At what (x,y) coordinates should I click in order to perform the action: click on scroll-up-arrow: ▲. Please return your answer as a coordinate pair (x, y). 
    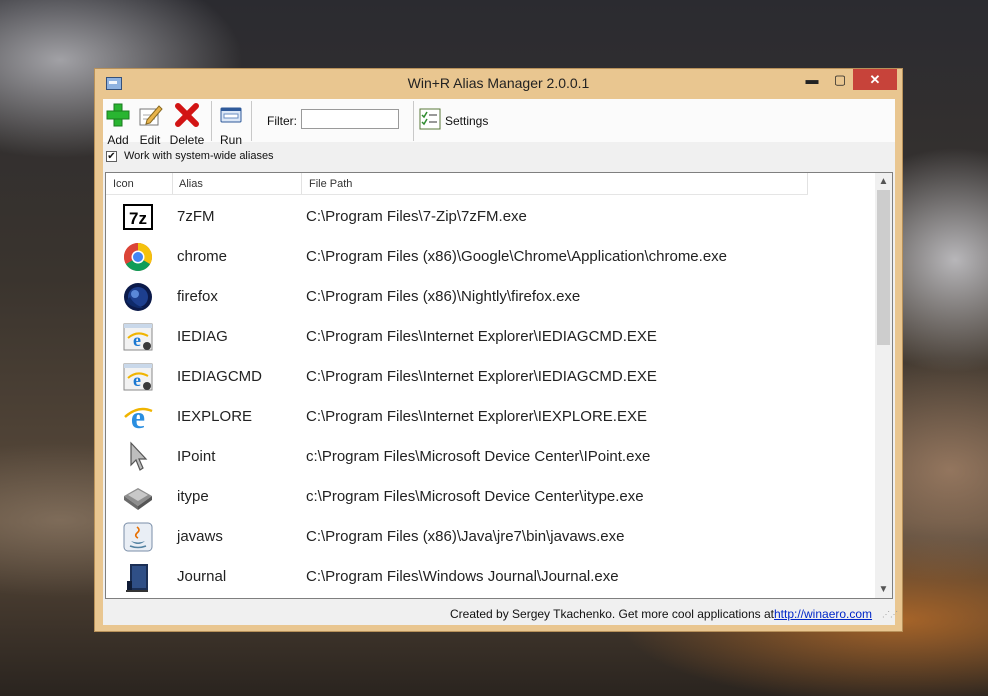
    Looking at the image, I should click on (883, 181).